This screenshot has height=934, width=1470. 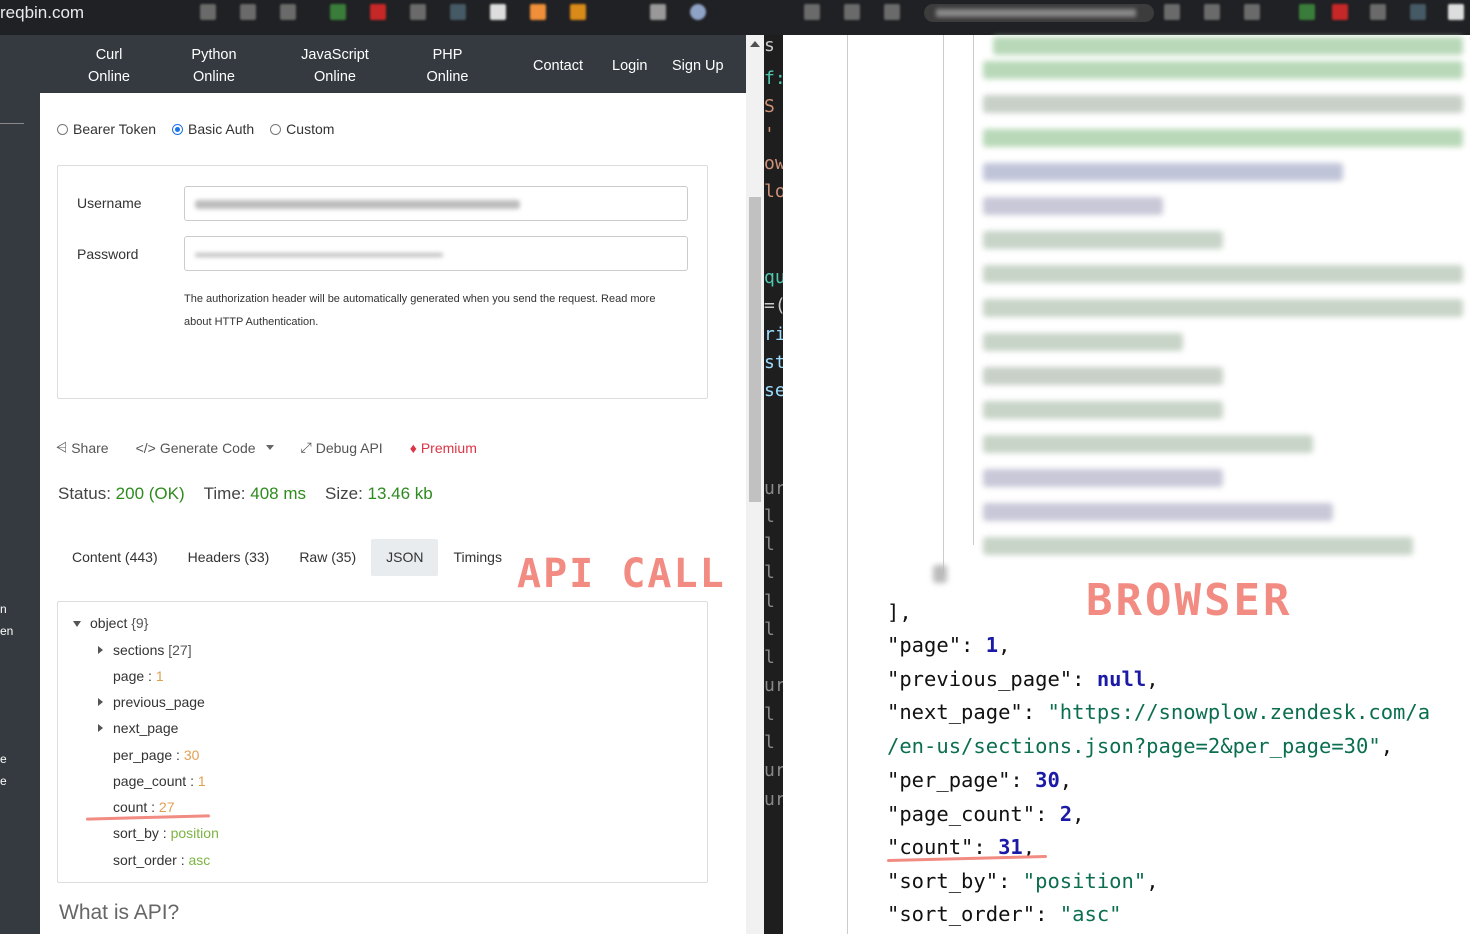 What do you see at coordinates (973, 914) in the screenshot?
I see `json-token: "sort_order":` at bounding box center [973, 914].